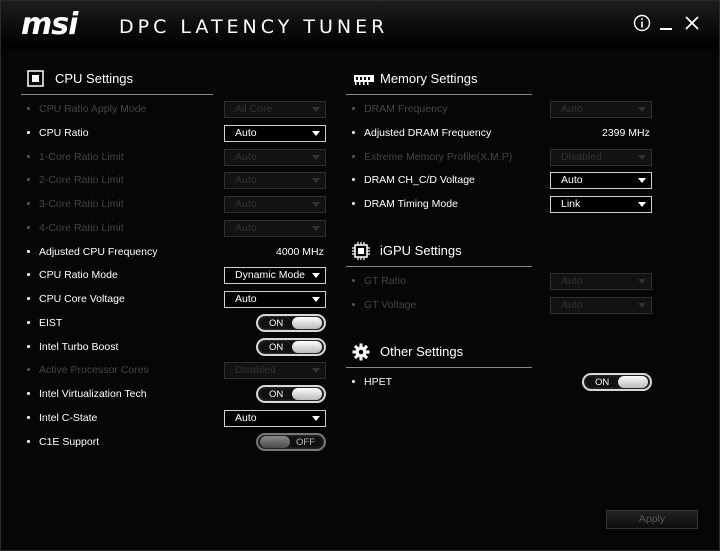  Describe the element at coordinates (81, 227) in the screenshot. I see `setting-label: 4-Core Ratio Limit` at that location.